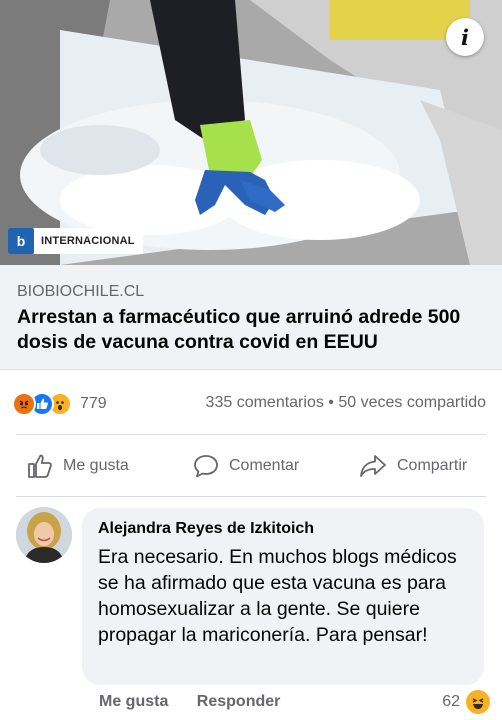 The height and width of the screenshot is (720, 502). Describe the element at coordinates (96, 465) in the screenshot. I see `like-label: Me gusta` at that location.